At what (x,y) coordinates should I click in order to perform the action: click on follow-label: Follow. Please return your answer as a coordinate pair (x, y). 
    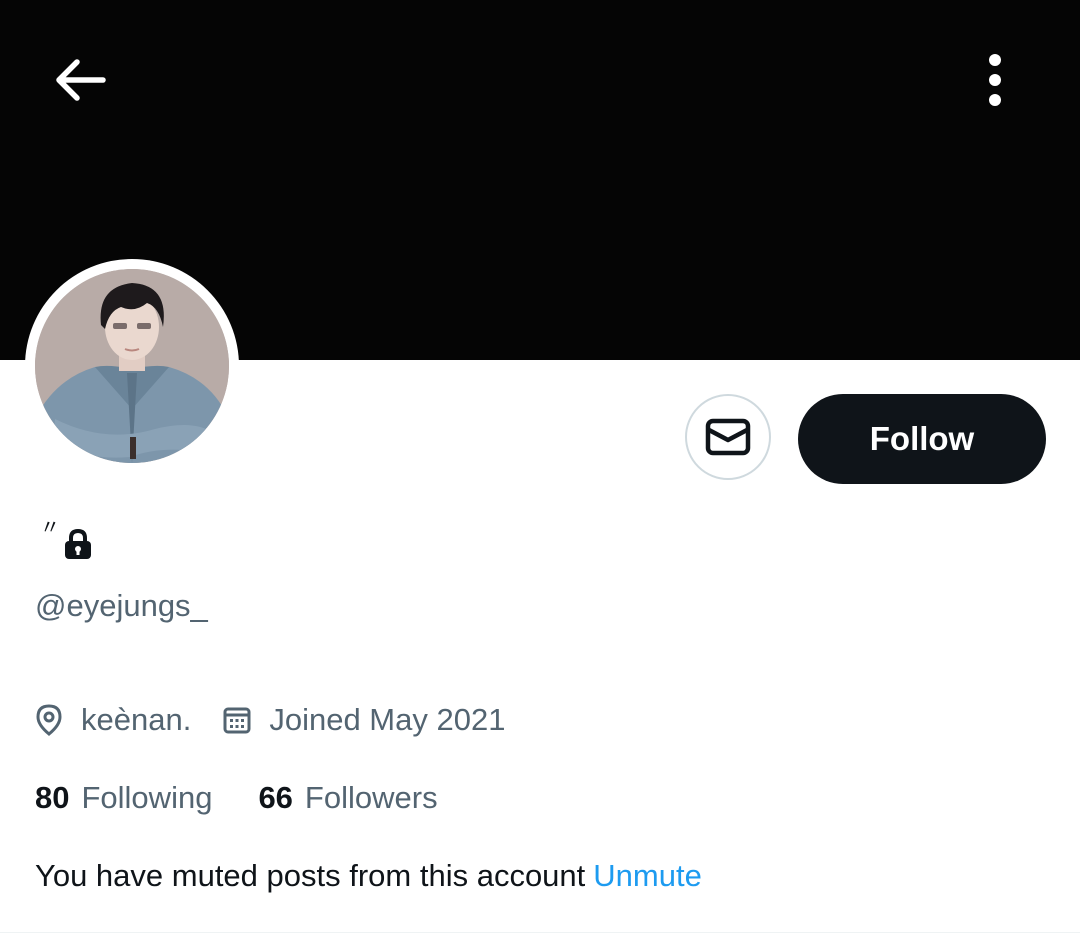
    Looking at the image, I should click on (922, 438).